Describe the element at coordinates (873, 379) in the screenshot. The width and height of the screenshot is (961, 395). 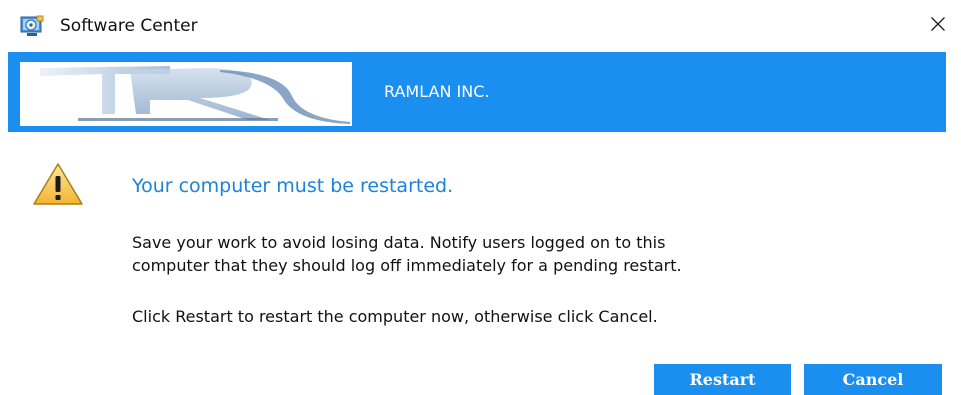
I see `cancel-button: Cancel` at that location.